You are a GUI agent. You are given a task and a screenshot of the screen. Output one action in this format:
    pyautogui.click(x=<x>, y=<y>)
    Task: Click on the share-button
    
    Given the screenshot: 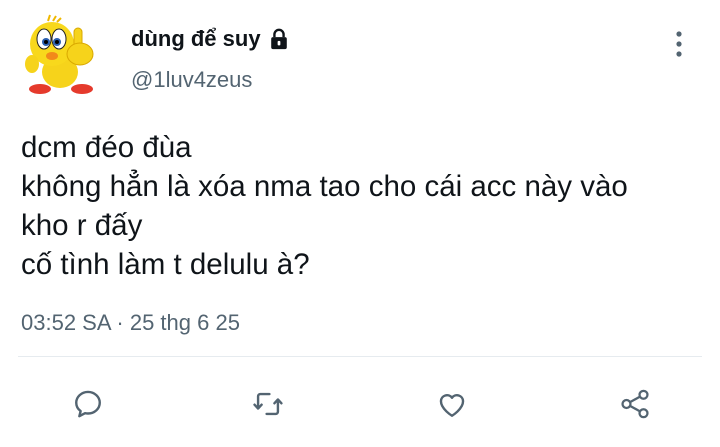 What is the action you would take?
    pyautogui.click(x=635, y=404)
    